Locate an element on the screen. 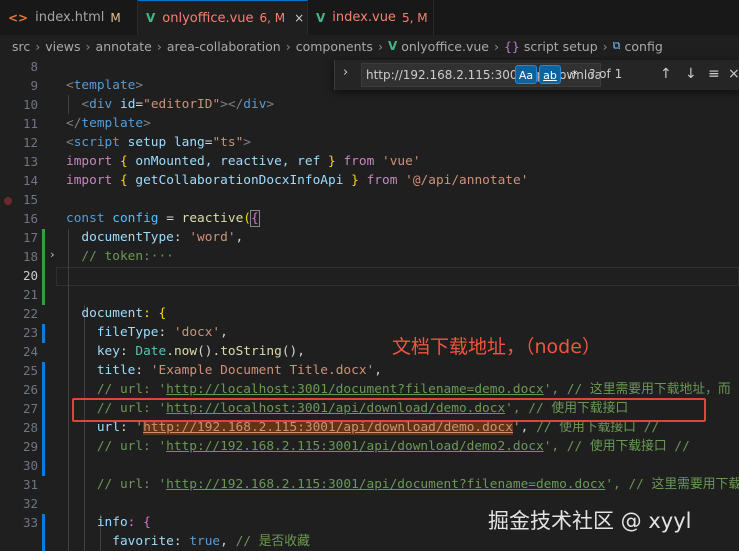 The width and height of the screenshot is (739, 551). tab-onlyoffice-vue: V onlyoffice.vue 6, M × is located at coordinates (223, 17).